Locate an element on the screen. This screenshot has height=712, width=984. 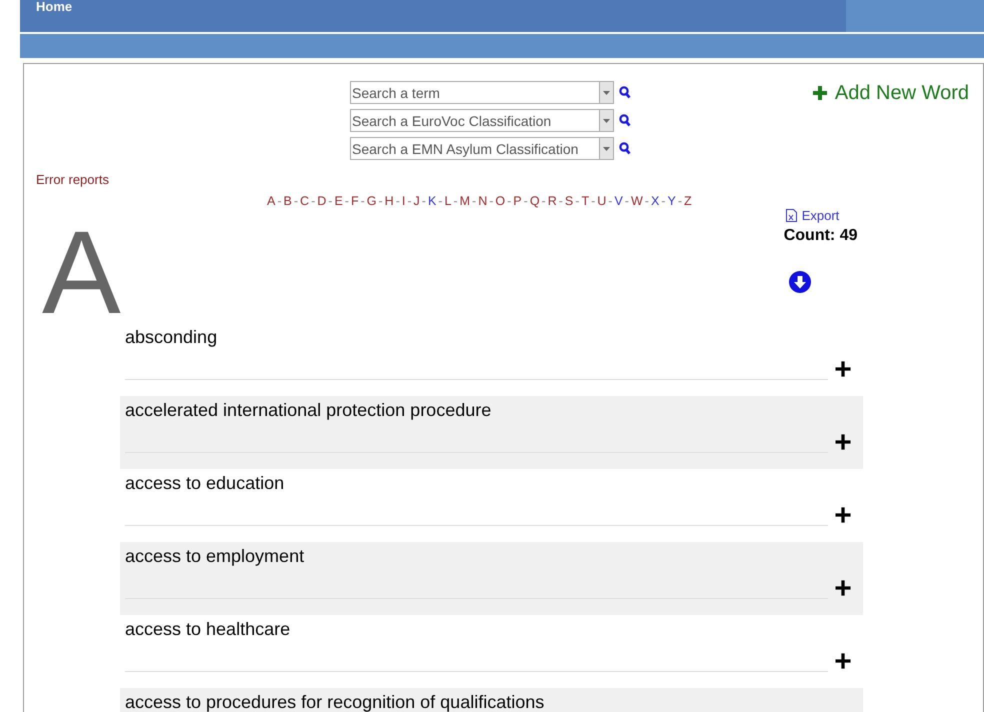
letter-link: M is located at coordinates (465, 201).